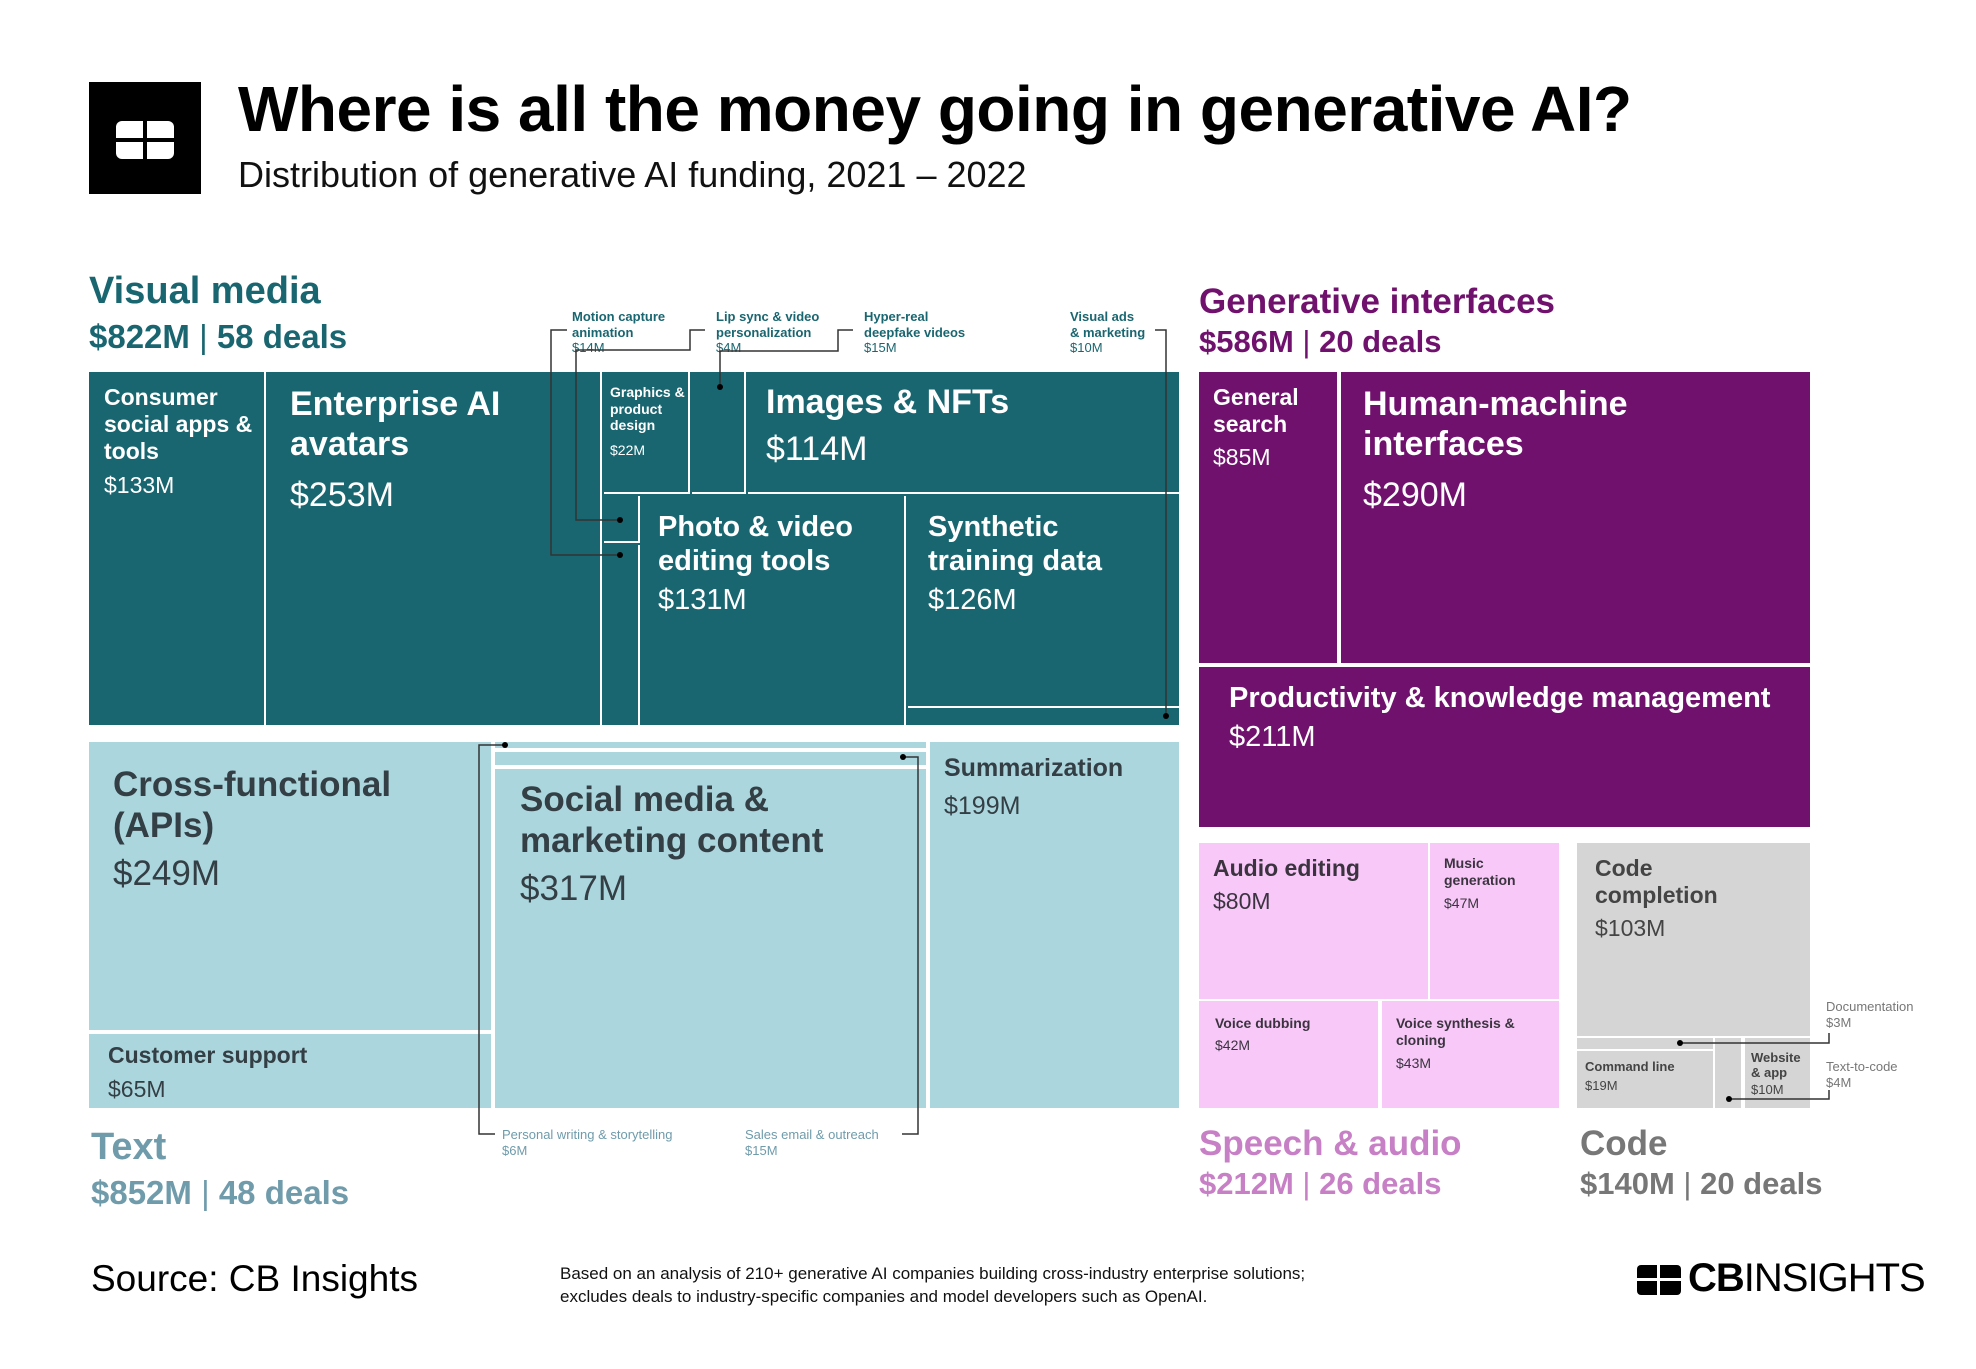 The width and height of the screenshot is (1976, 1369). I want to click on cb-brand-icon, so click(1659, 1280).